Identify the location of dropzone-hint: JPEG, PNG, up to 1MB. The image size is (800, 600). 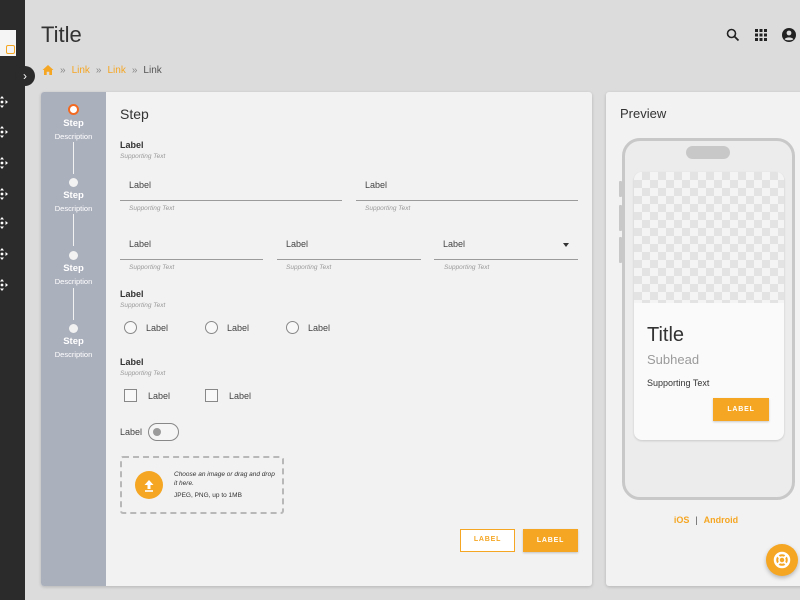
(208, 495).